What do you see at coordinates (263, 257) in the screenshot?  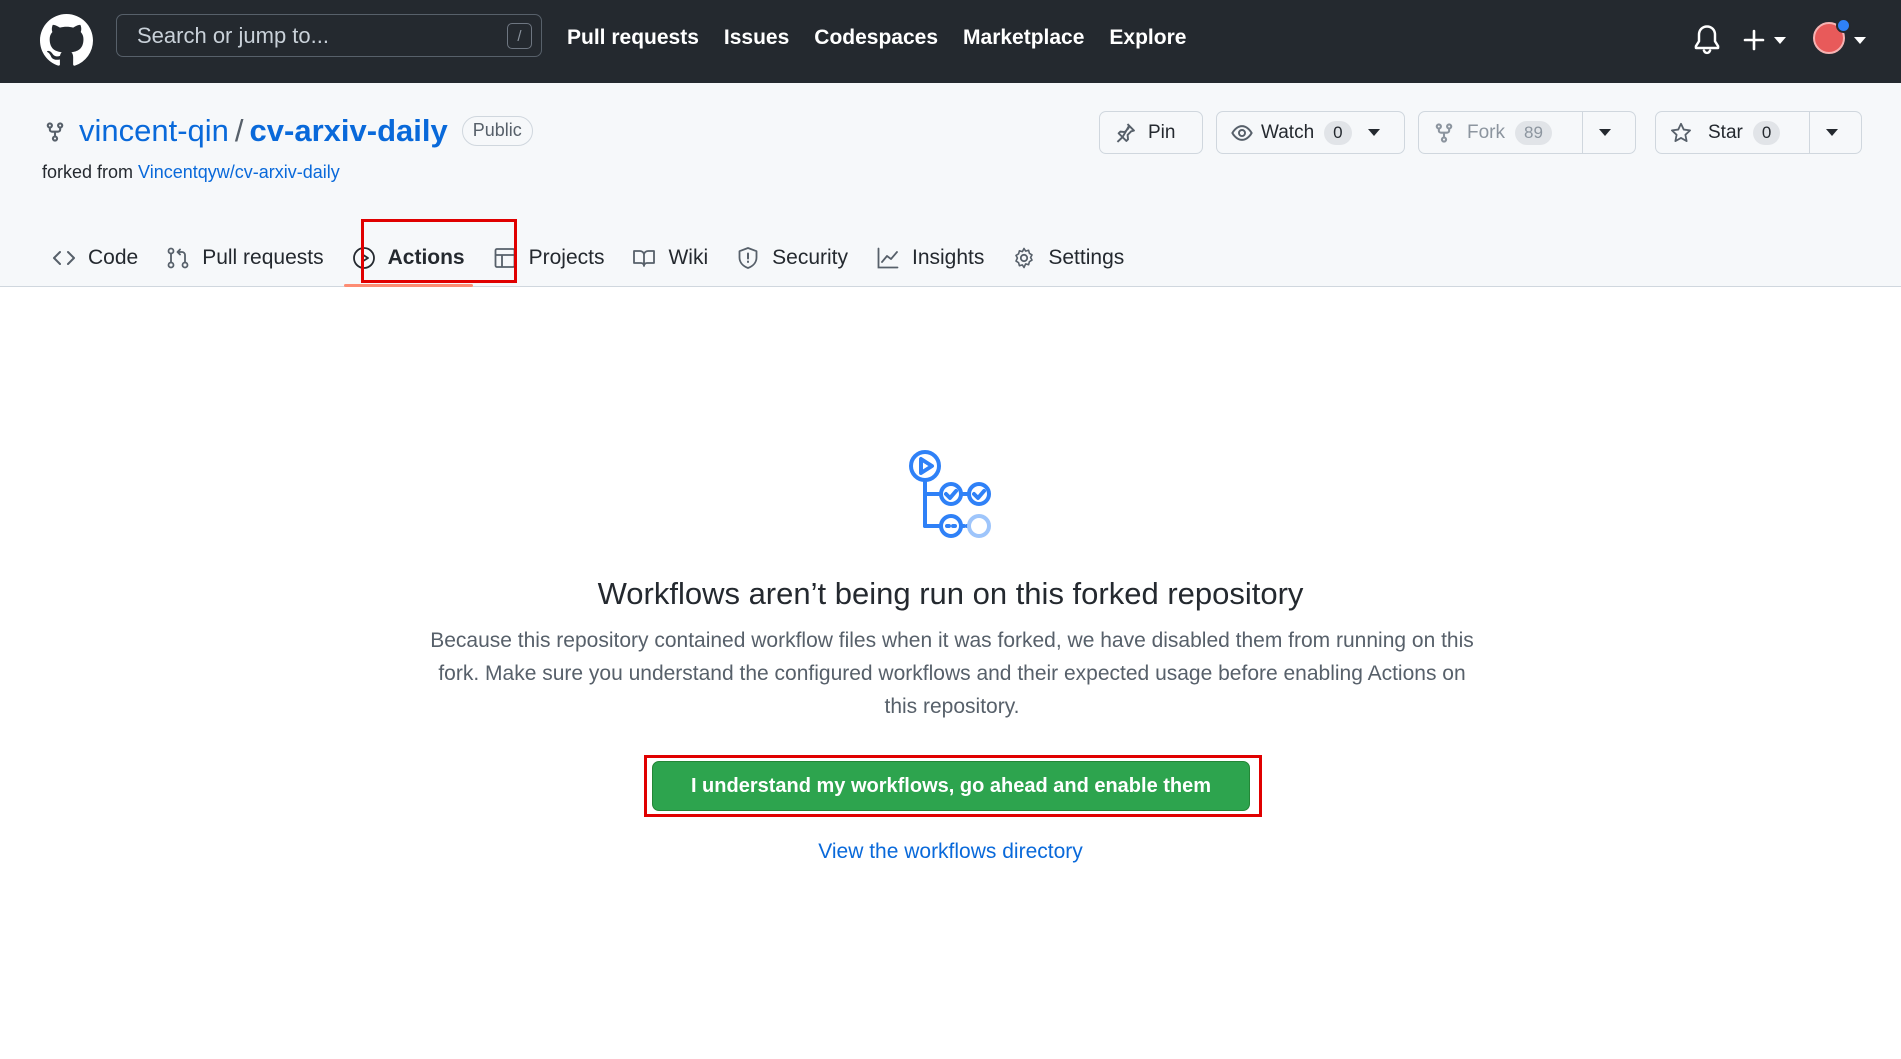 I see `tab-label: Pull requests` at bounding box center [263, 257].